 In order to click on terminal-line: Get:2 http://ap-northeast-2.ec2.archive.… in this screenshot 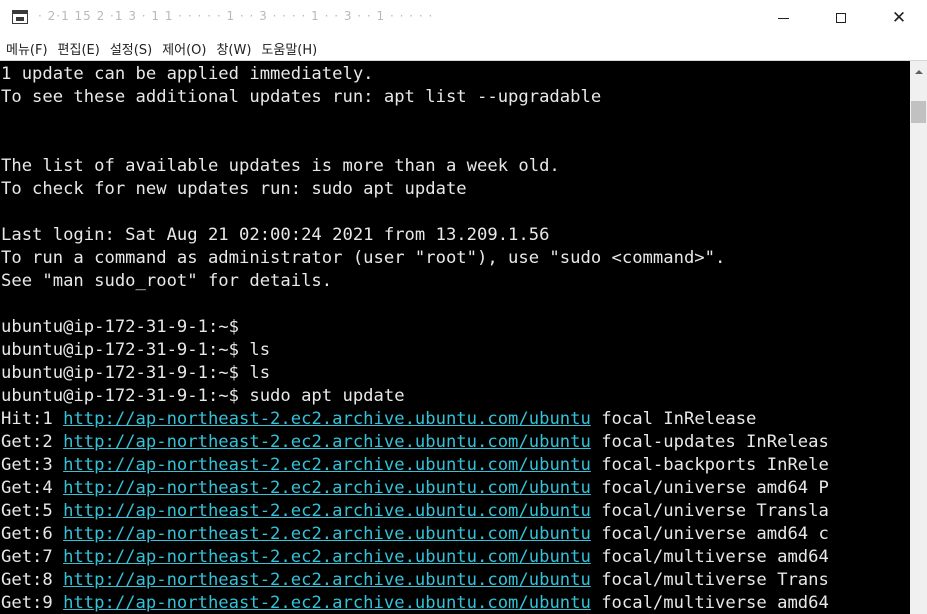, I will do `click(415, 442)`.